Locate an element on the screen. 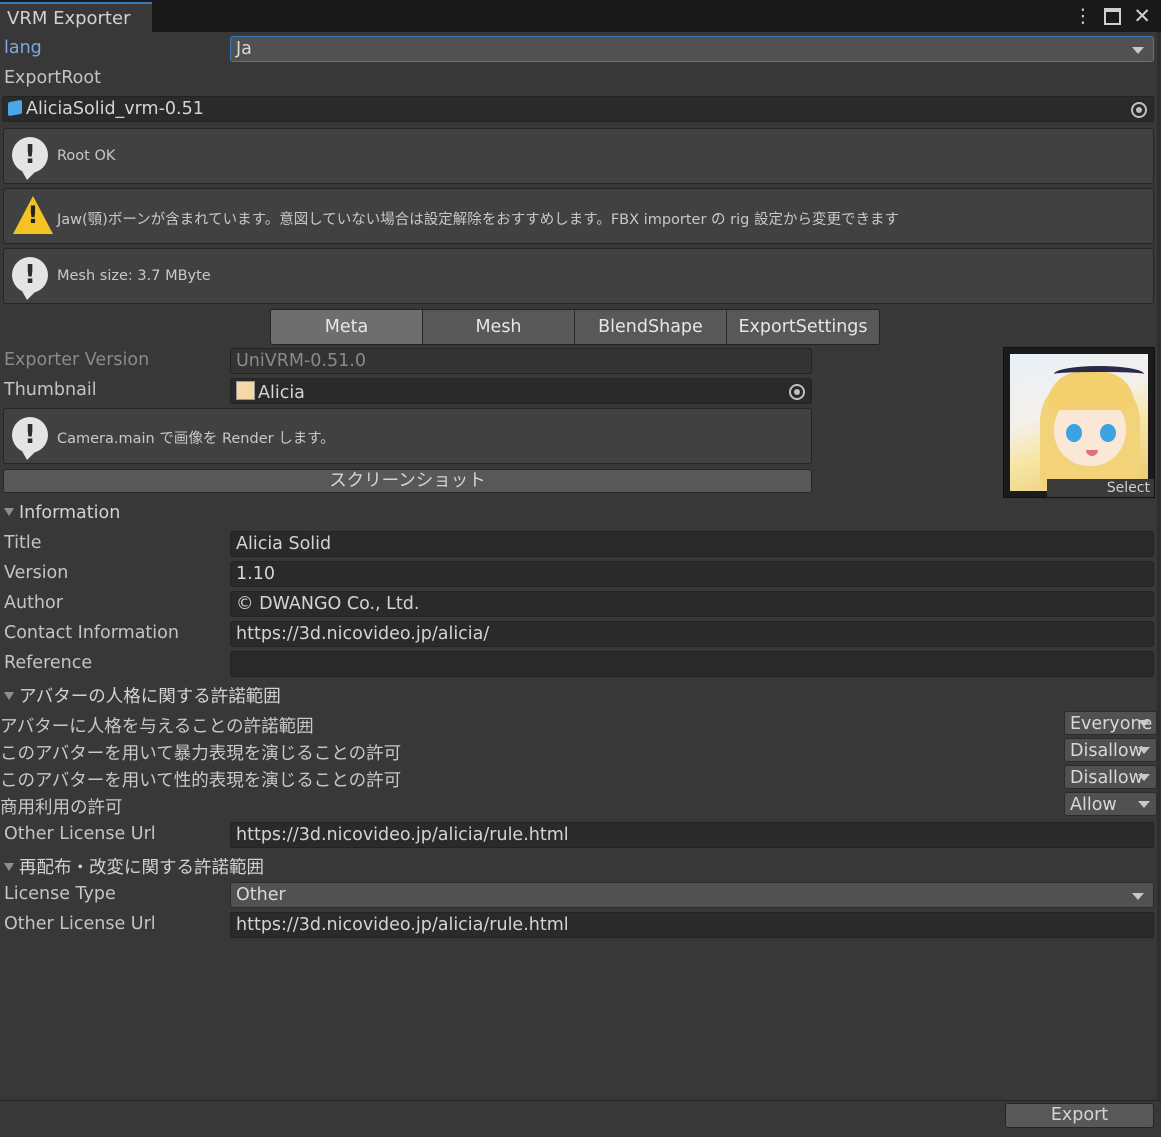 The image size is (1161, 1137). tab-export-settings: ExportSettings is located at coordinates (803, 327).